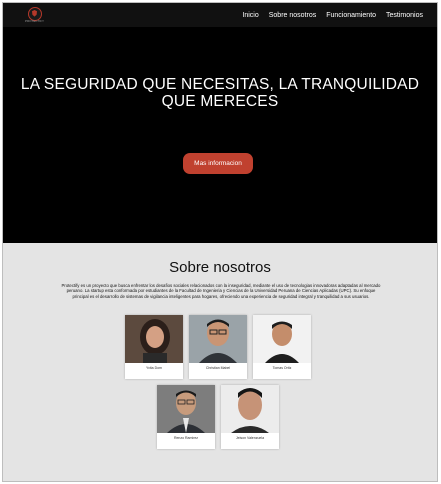  Describe the element at coordinates (220, 267) in the screenshot. I see `about-title: Sobre nosotros` at that location.